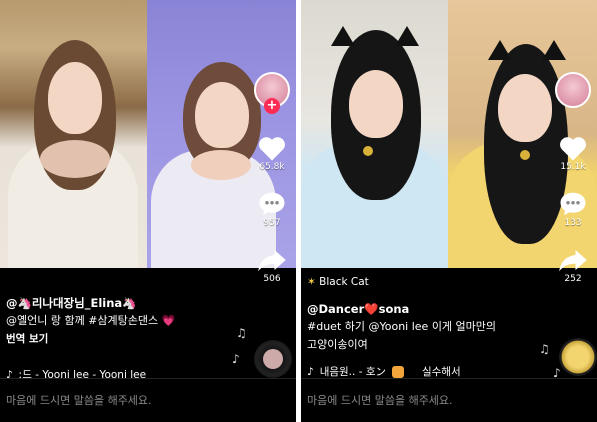 Image resolution: width=597 pixels, height=422 pixels. I want to click on share-action: 252, so click(573, 265).